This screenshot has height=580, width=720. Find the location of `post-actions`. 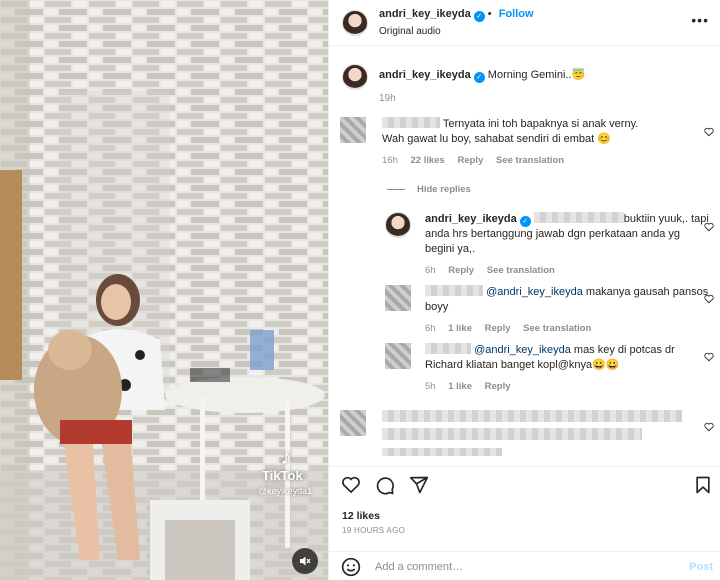

post-actions is located at coordinates (385, 485).